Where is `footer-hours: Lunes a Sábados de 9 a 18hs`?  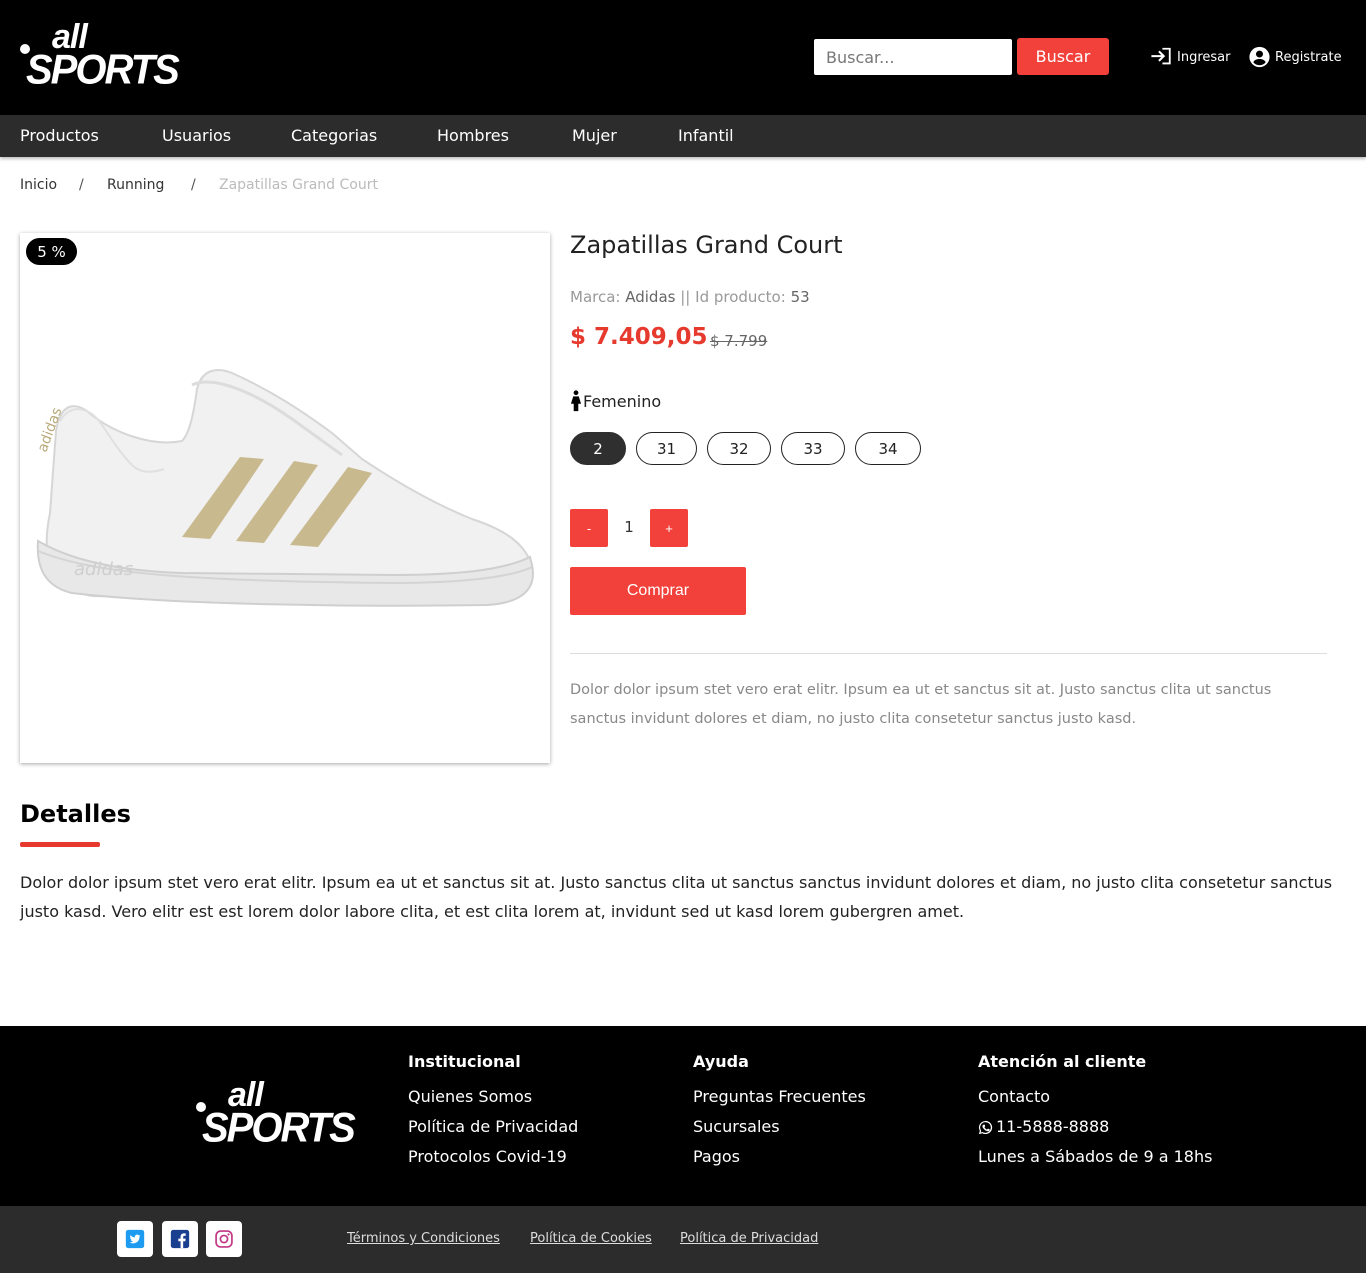
footer-hours: Lunes a Sábados de 9 a 18hs is located at coordinates (1095, 1156).